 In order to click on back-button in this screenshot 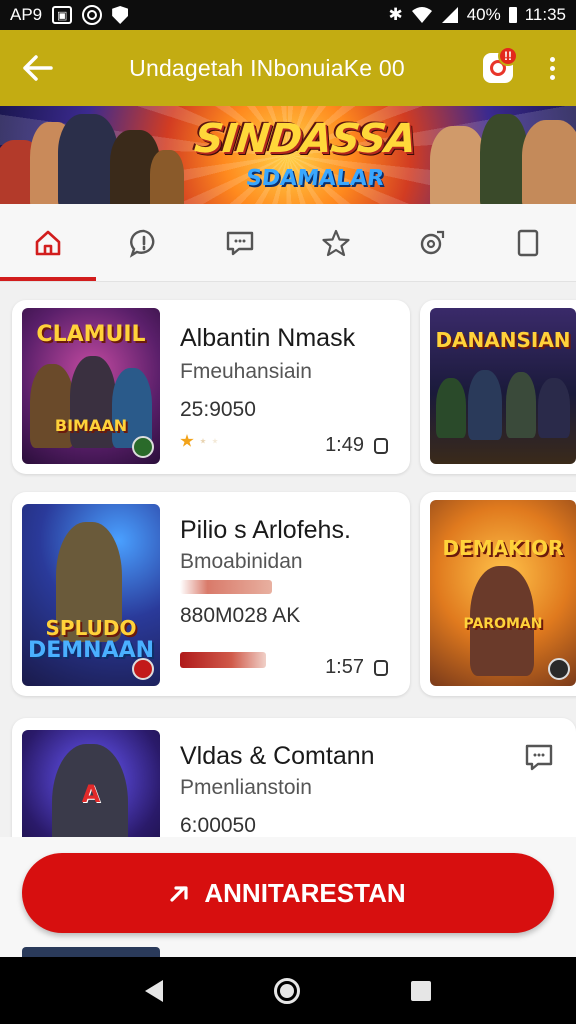, I will do `click(38, 68)`.